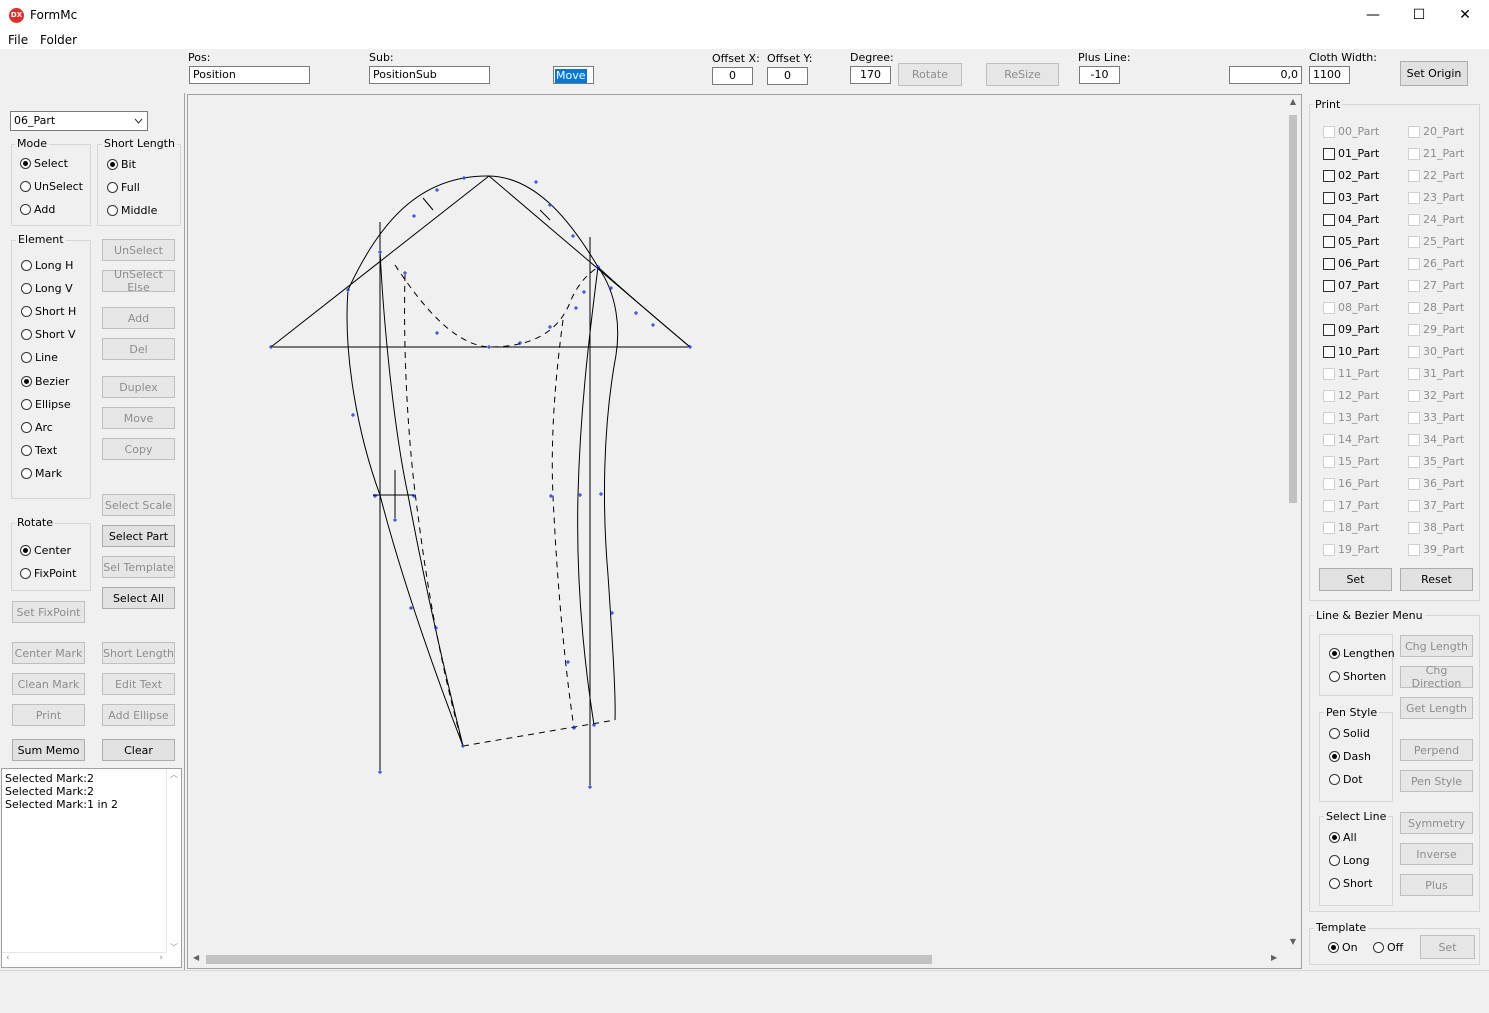 This screenshot has height=1013, width=1489. I want to click on chevron-up-icon: ︿, so click(174, 774).